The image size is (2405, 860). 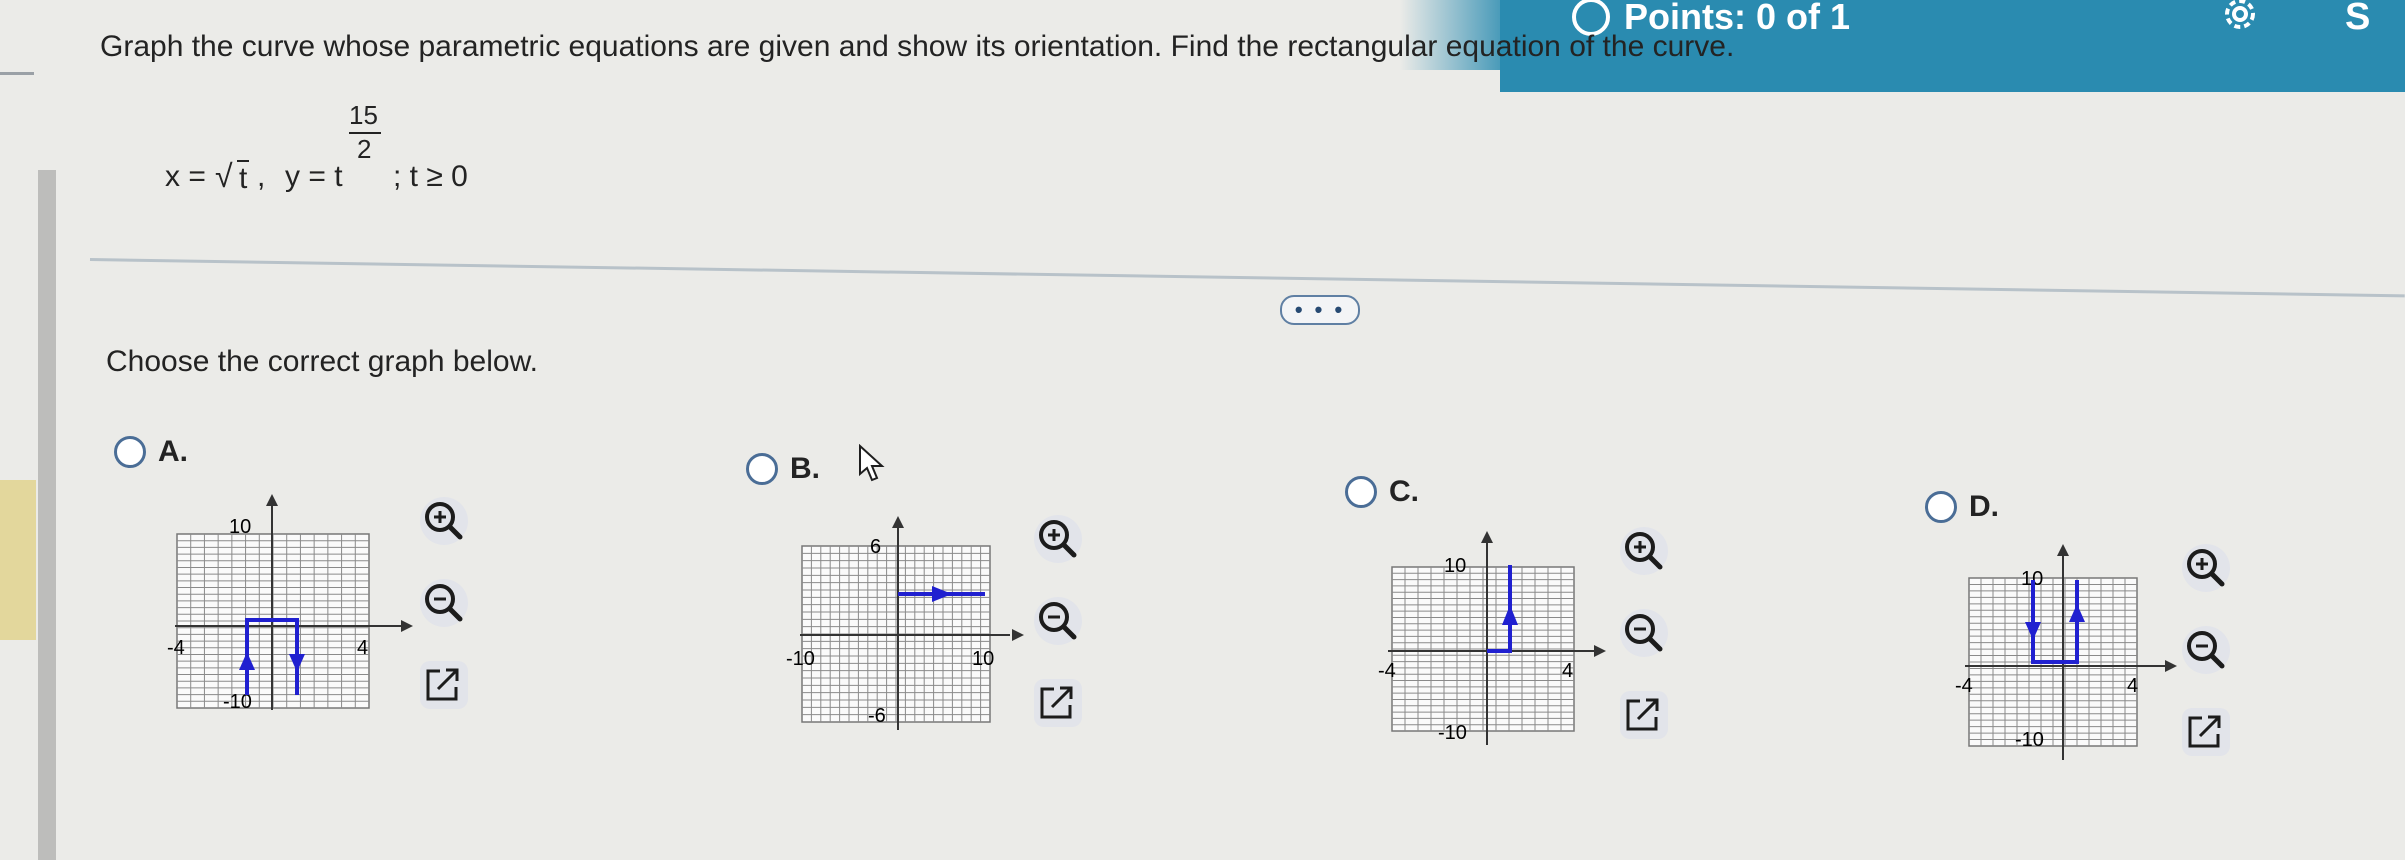 I want to click on graph-c: 10 -4 4 -10, so click(x=1508, y=640).